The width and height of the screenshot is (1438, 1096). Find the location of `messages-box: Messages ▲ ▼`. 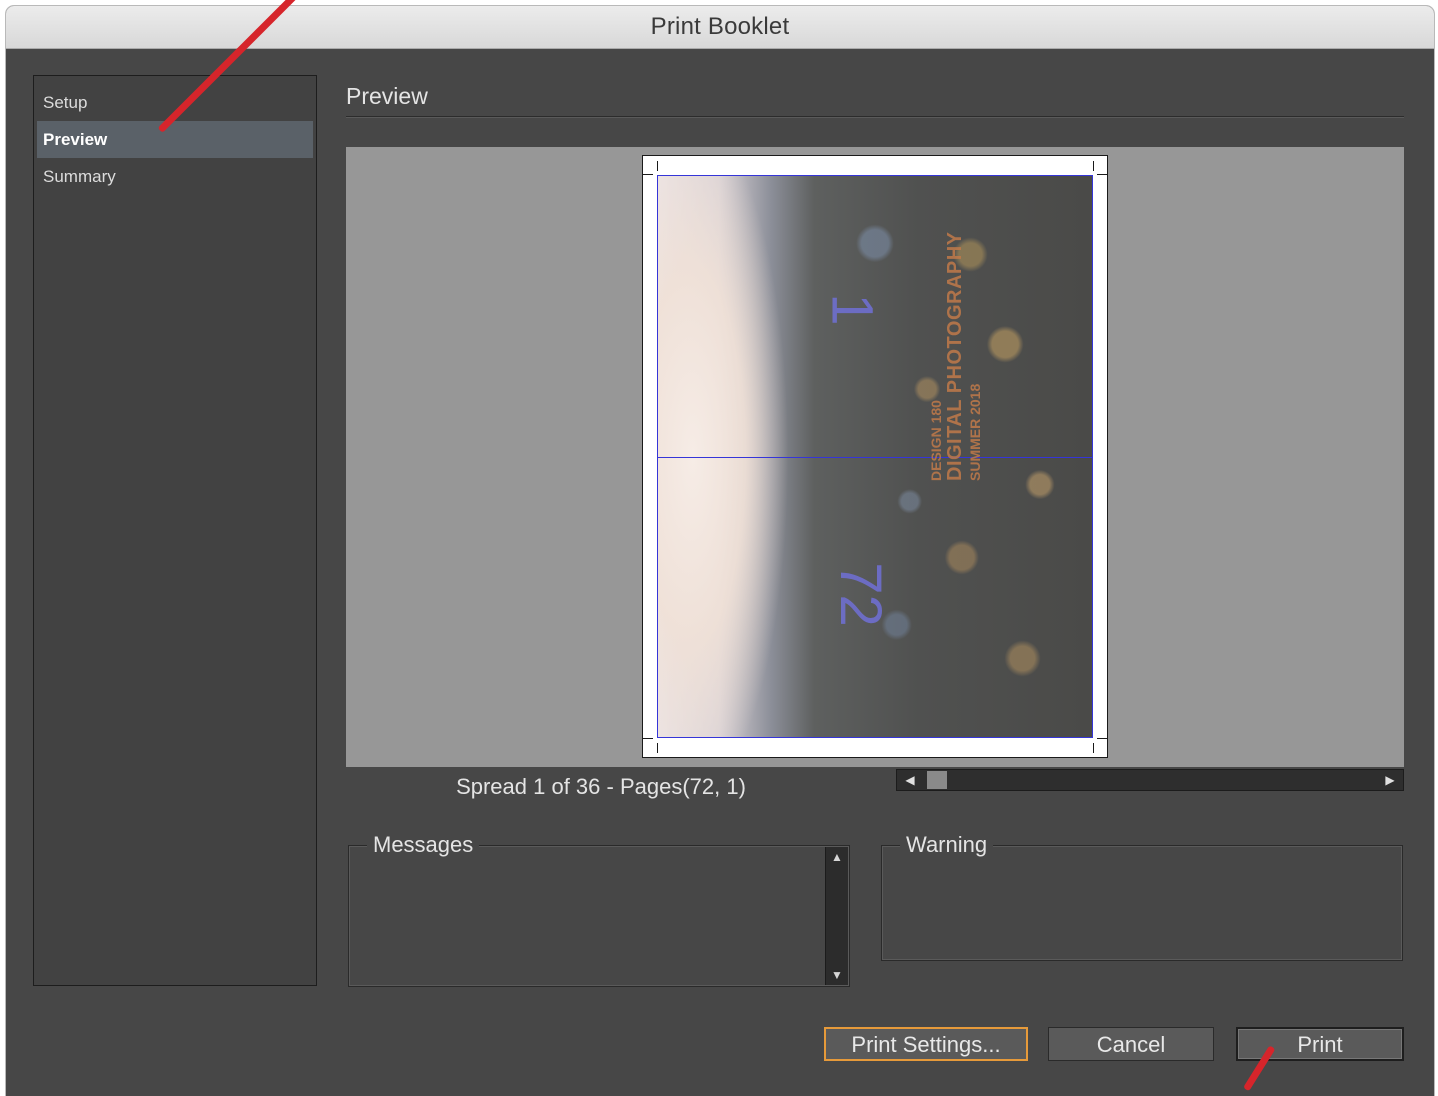

messages-box: Messages ▲ ▼ is located at coordinates (599, 909).